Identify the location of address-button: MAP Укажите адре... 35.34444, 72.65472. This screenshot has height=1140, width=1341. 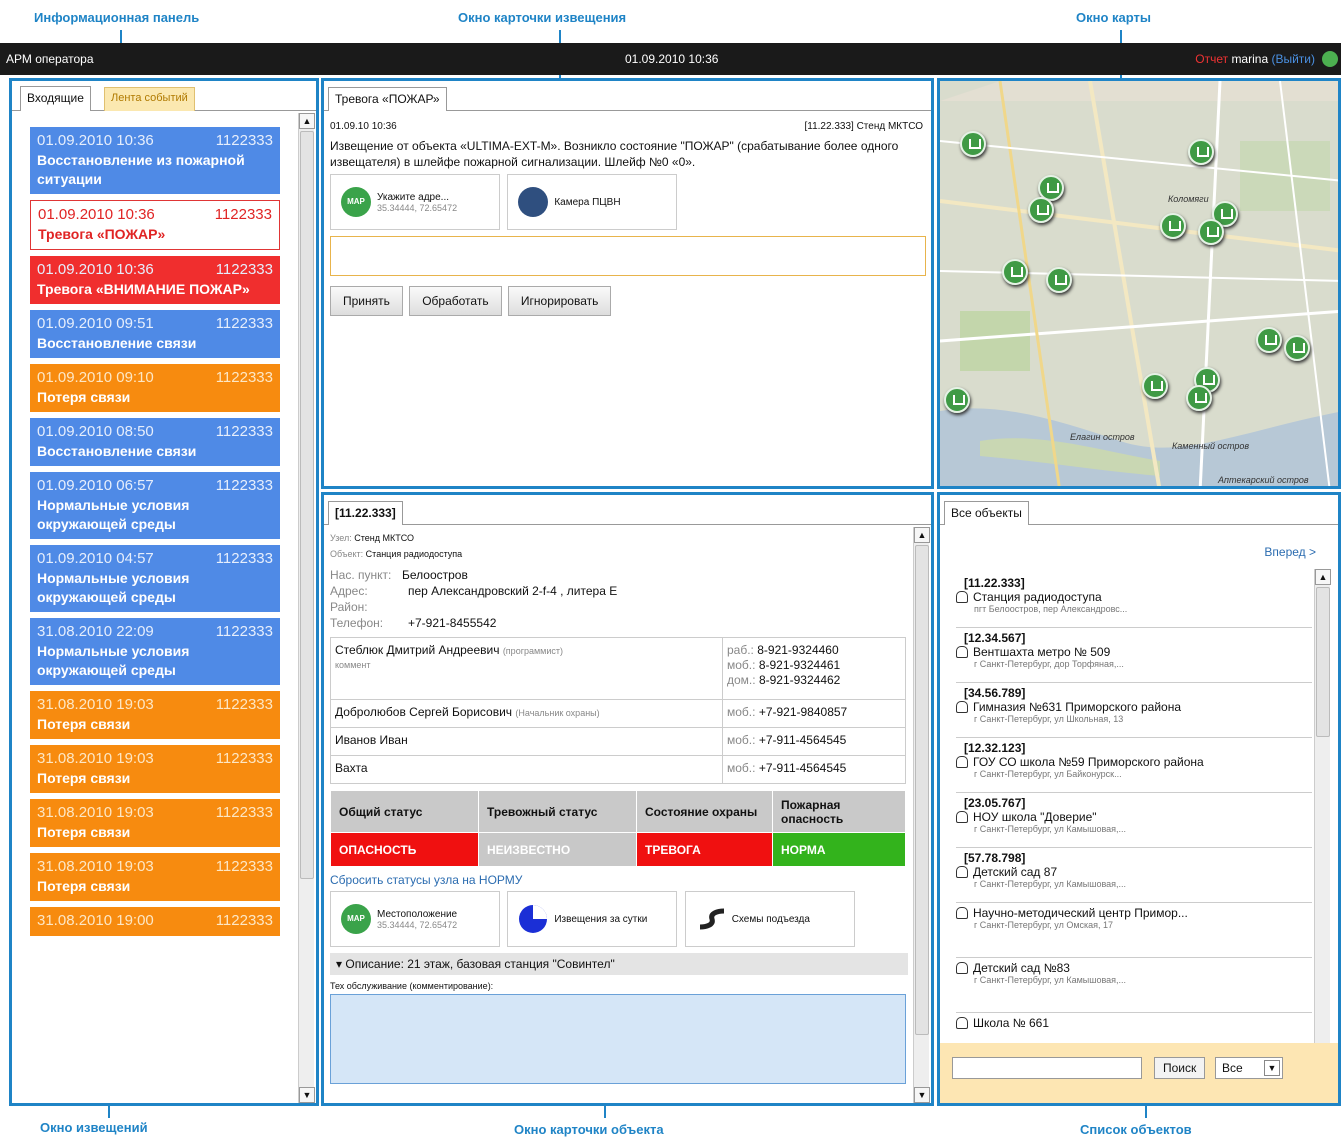
(415, 202).